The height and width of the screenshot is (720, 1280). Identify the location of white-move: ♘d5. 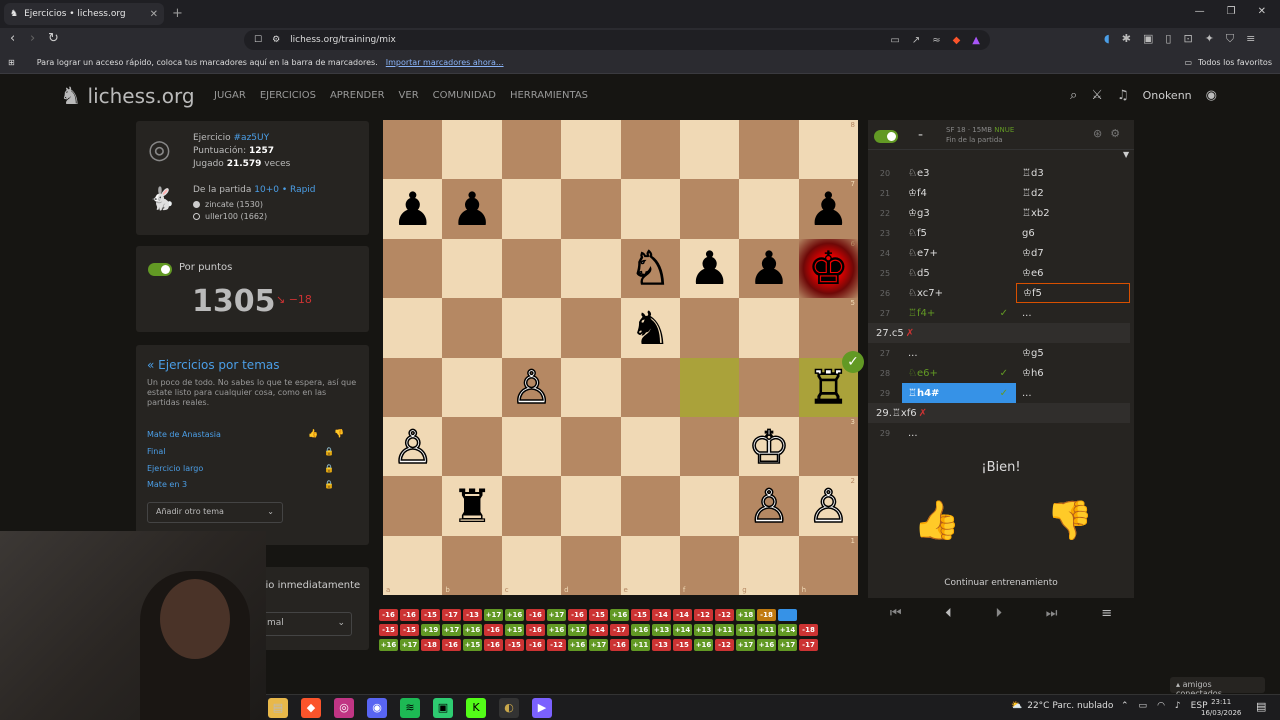
(959, 273).